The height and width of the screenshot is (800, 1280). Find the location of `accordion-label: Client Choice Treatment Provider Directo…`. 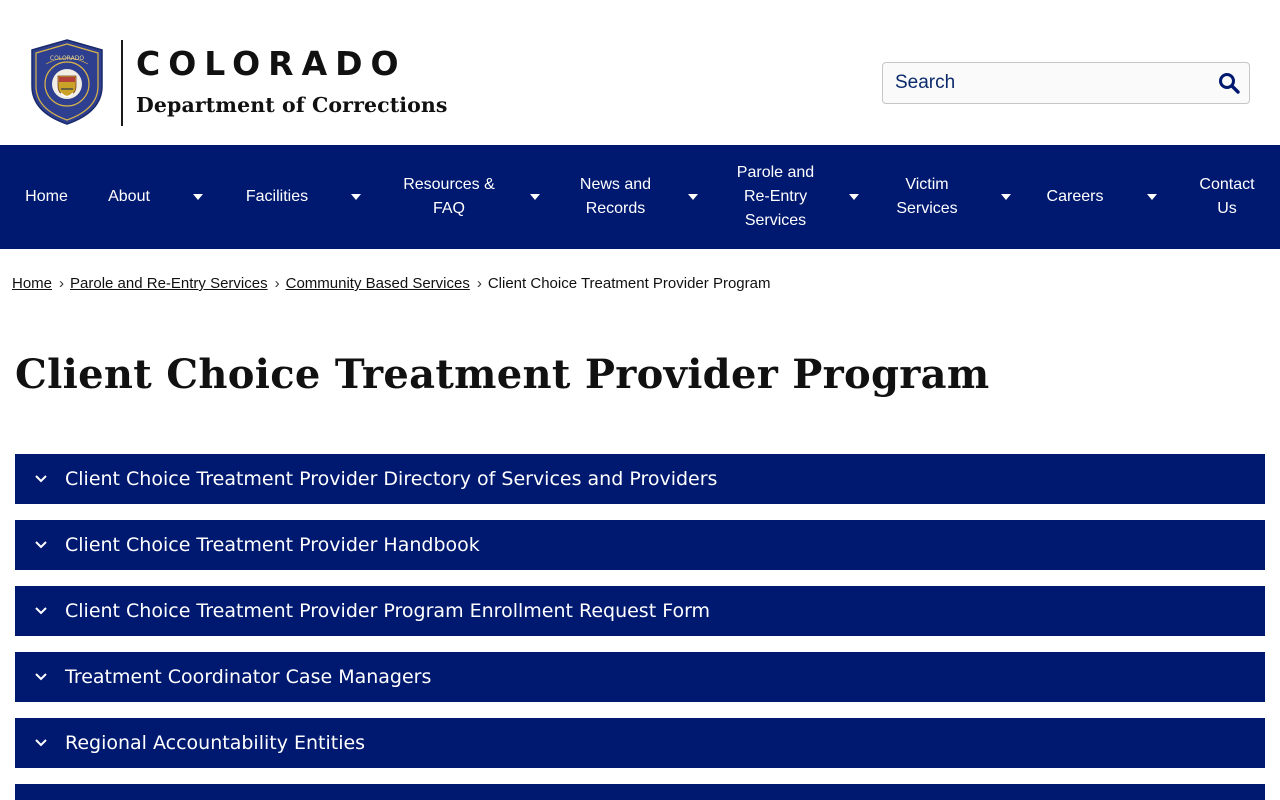

accordion-label: Client Choice Treatment Provider Directo… is located at coordinates (391, 479).